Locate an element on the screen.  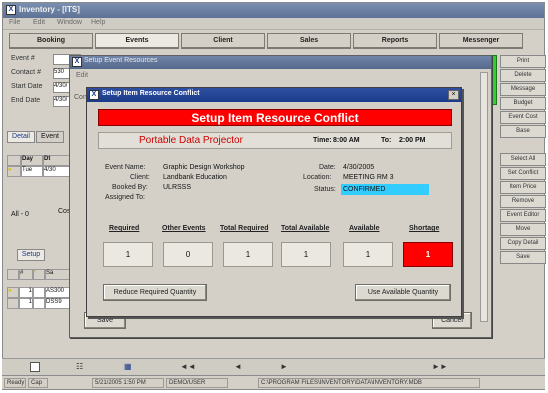
tab-messenger: Messenger is located at coordinates (481, 41).